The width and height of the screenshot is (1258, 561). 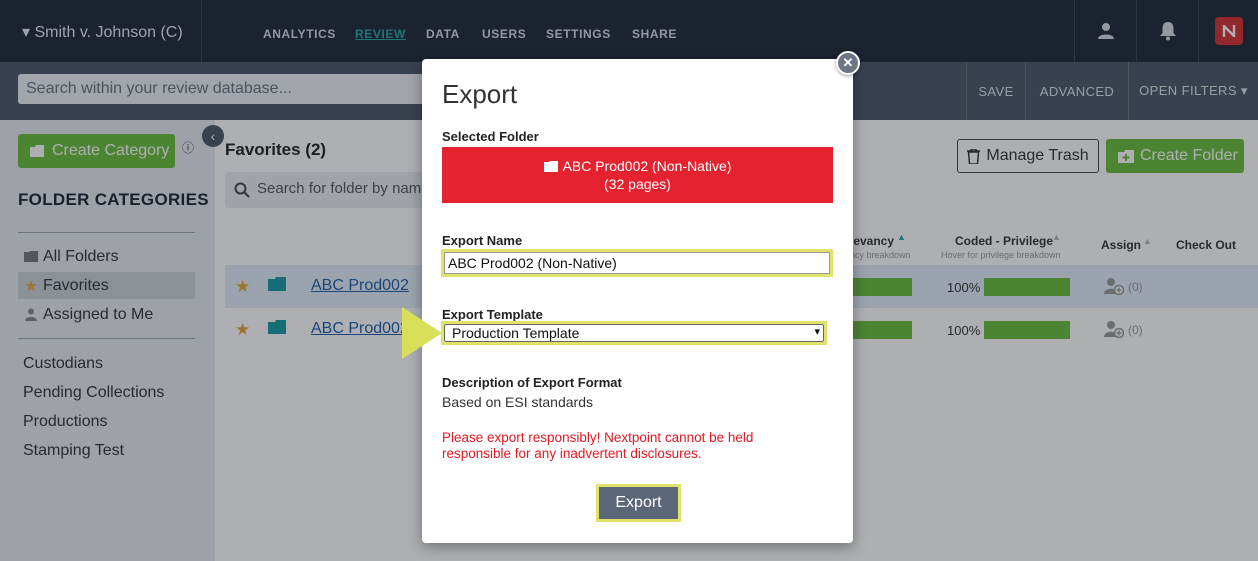 I want to click on selected-folder-label: Selected Folder, so click(x=490, y=136).